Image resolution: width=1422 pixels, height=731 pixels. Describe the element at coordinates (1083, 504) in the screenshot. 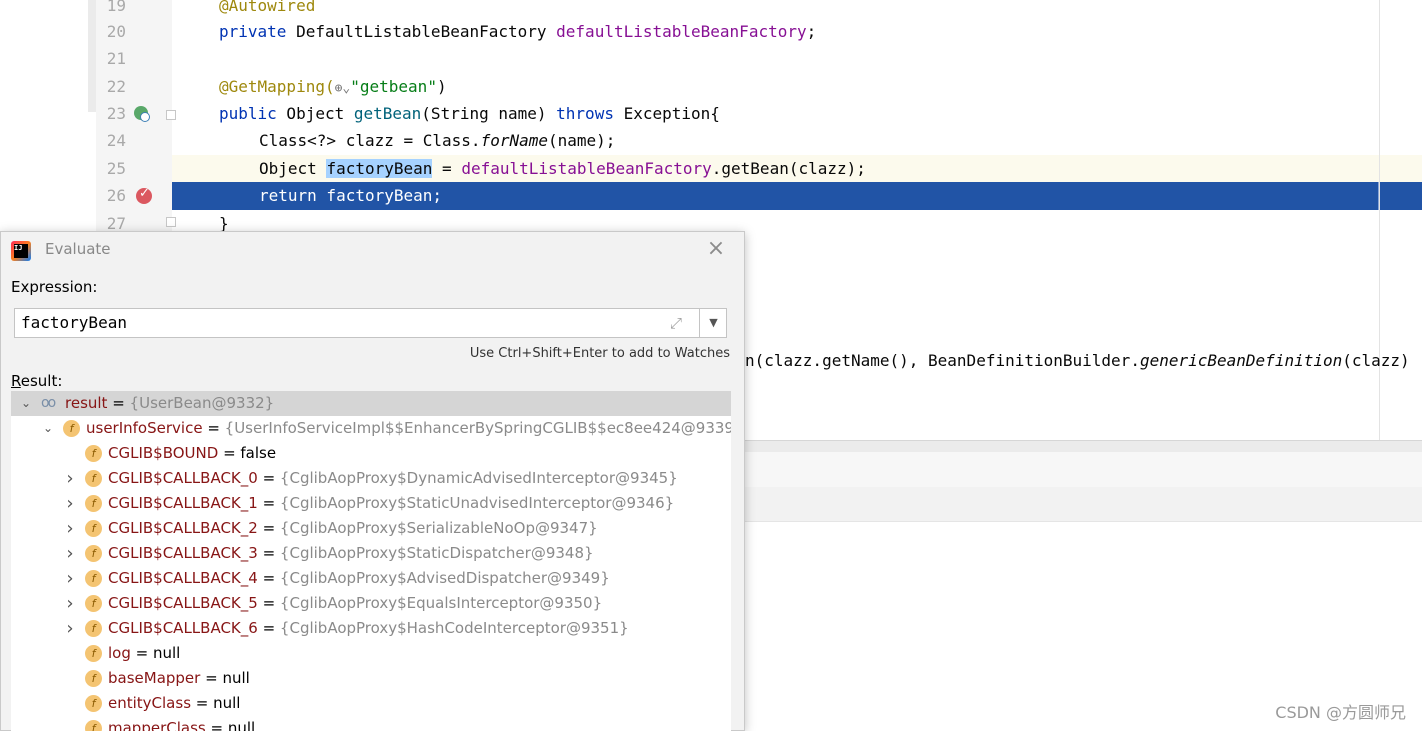

I see `debug-frames-header` at that location.